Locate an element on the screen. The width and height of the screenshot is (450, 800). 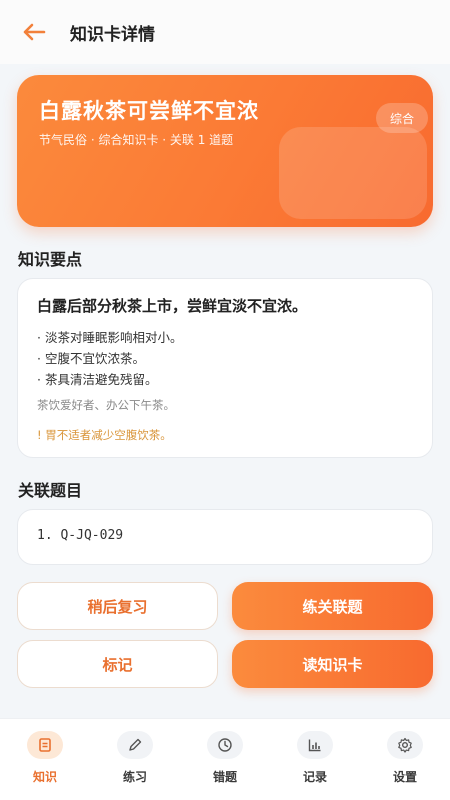
clock-icon is located at coordinates (225, 745).